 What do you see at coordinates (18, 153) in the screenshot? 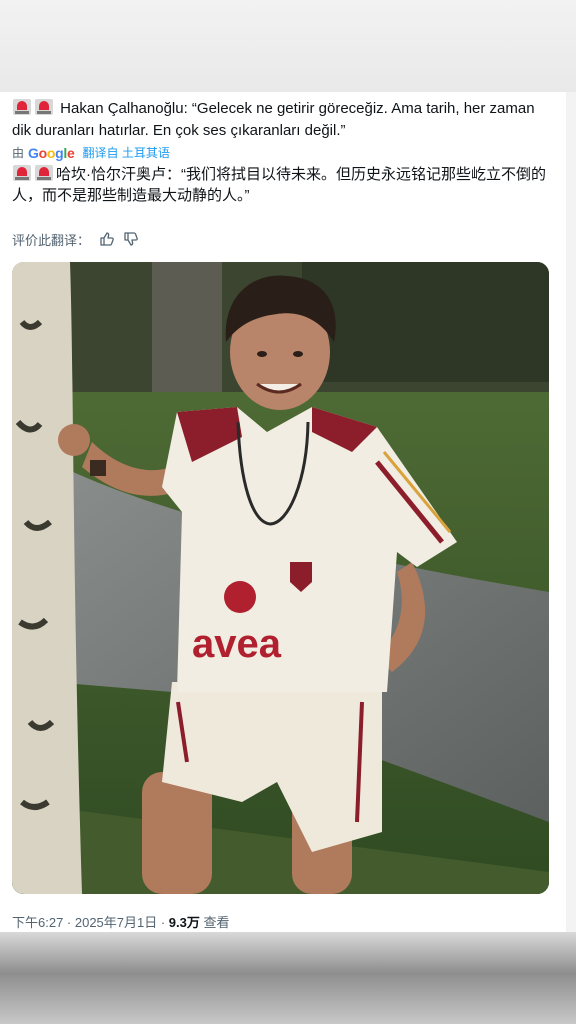
I see `translate-prefix: 由` at bounding box center [18, 153].